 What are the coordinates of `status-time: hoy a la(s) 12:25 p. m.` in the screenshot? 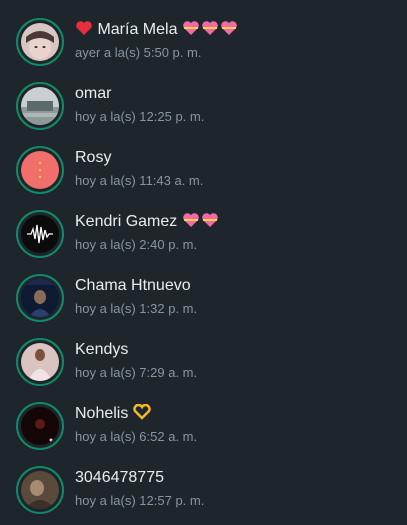 It's located at (140, 116).